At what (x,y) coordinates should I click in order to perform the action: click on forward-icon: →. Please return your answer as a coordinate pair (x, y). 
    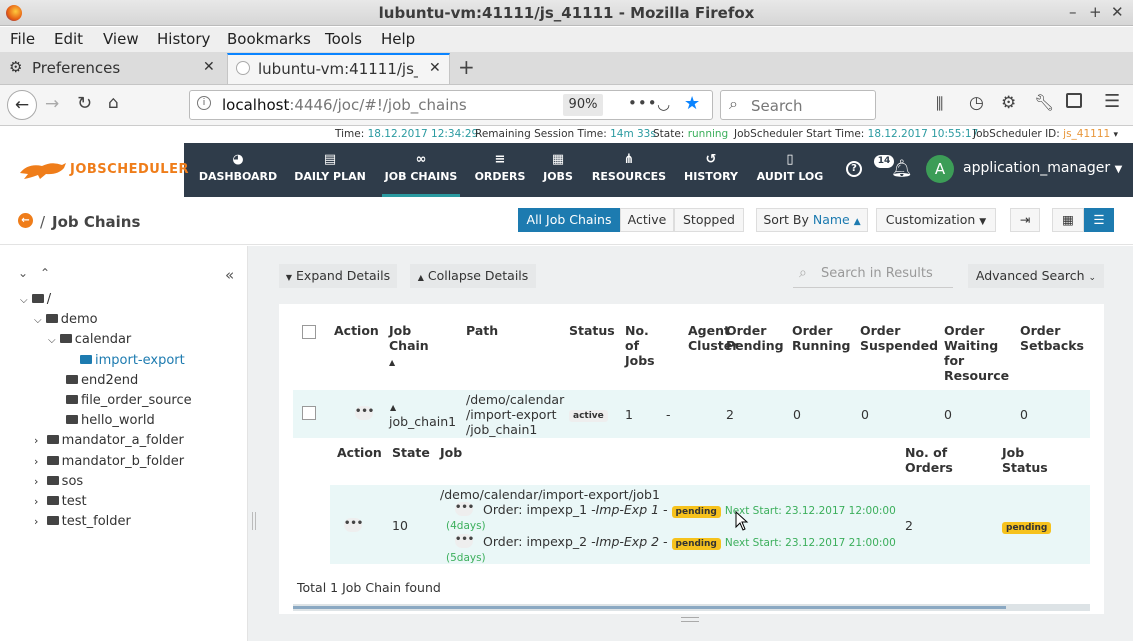
    Looking at the image, I should click on (52, 104).